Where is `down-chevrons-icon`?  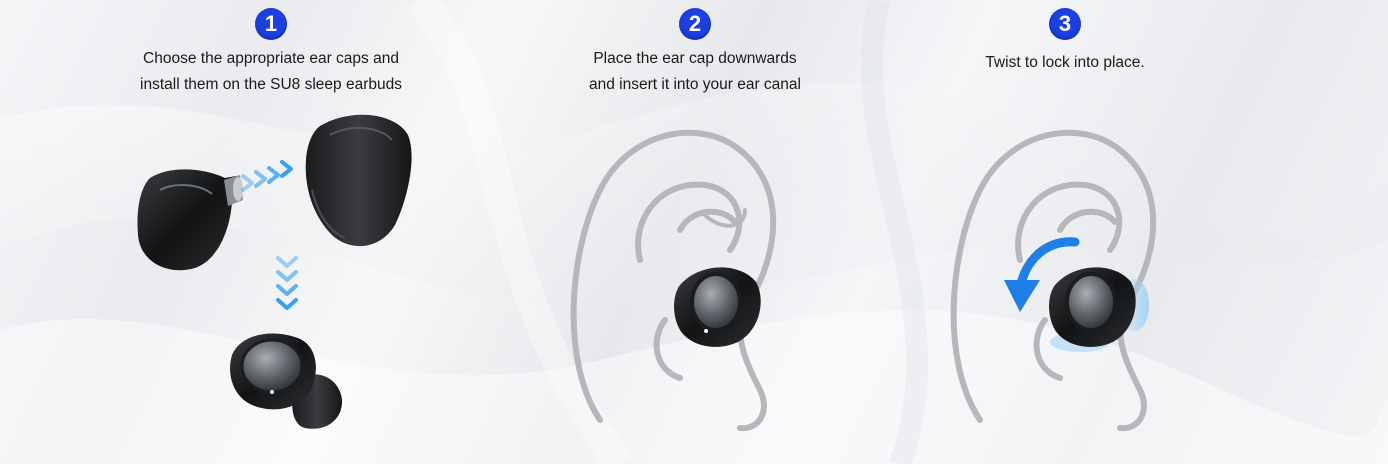
down-chevrons-icon is located at coordinates (287, 283).